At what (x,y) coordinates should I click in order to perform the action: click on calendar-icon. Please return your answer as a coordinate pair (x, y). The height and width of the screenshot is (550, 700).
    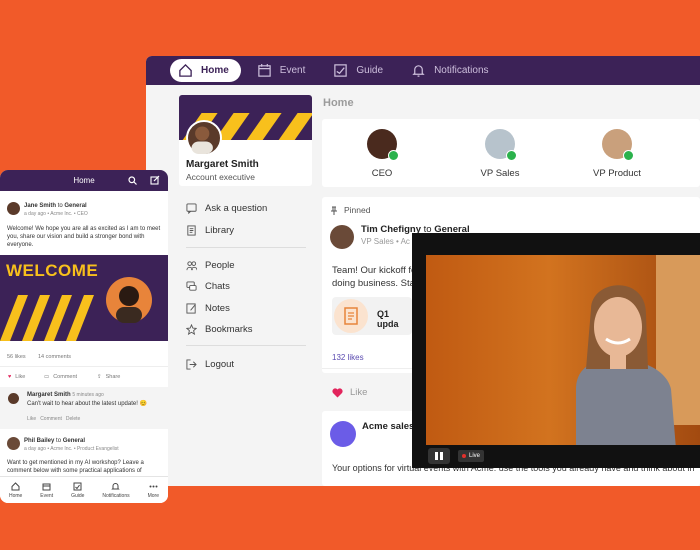
    Looking at the image, I should click on (264, 70).